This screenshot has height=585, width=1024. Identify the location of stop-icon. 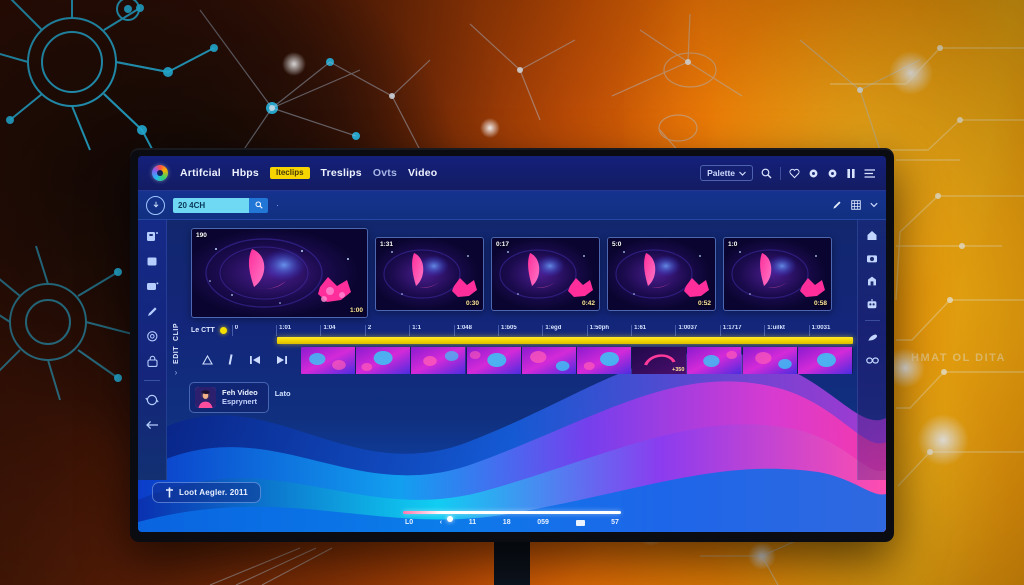
(580, 522).